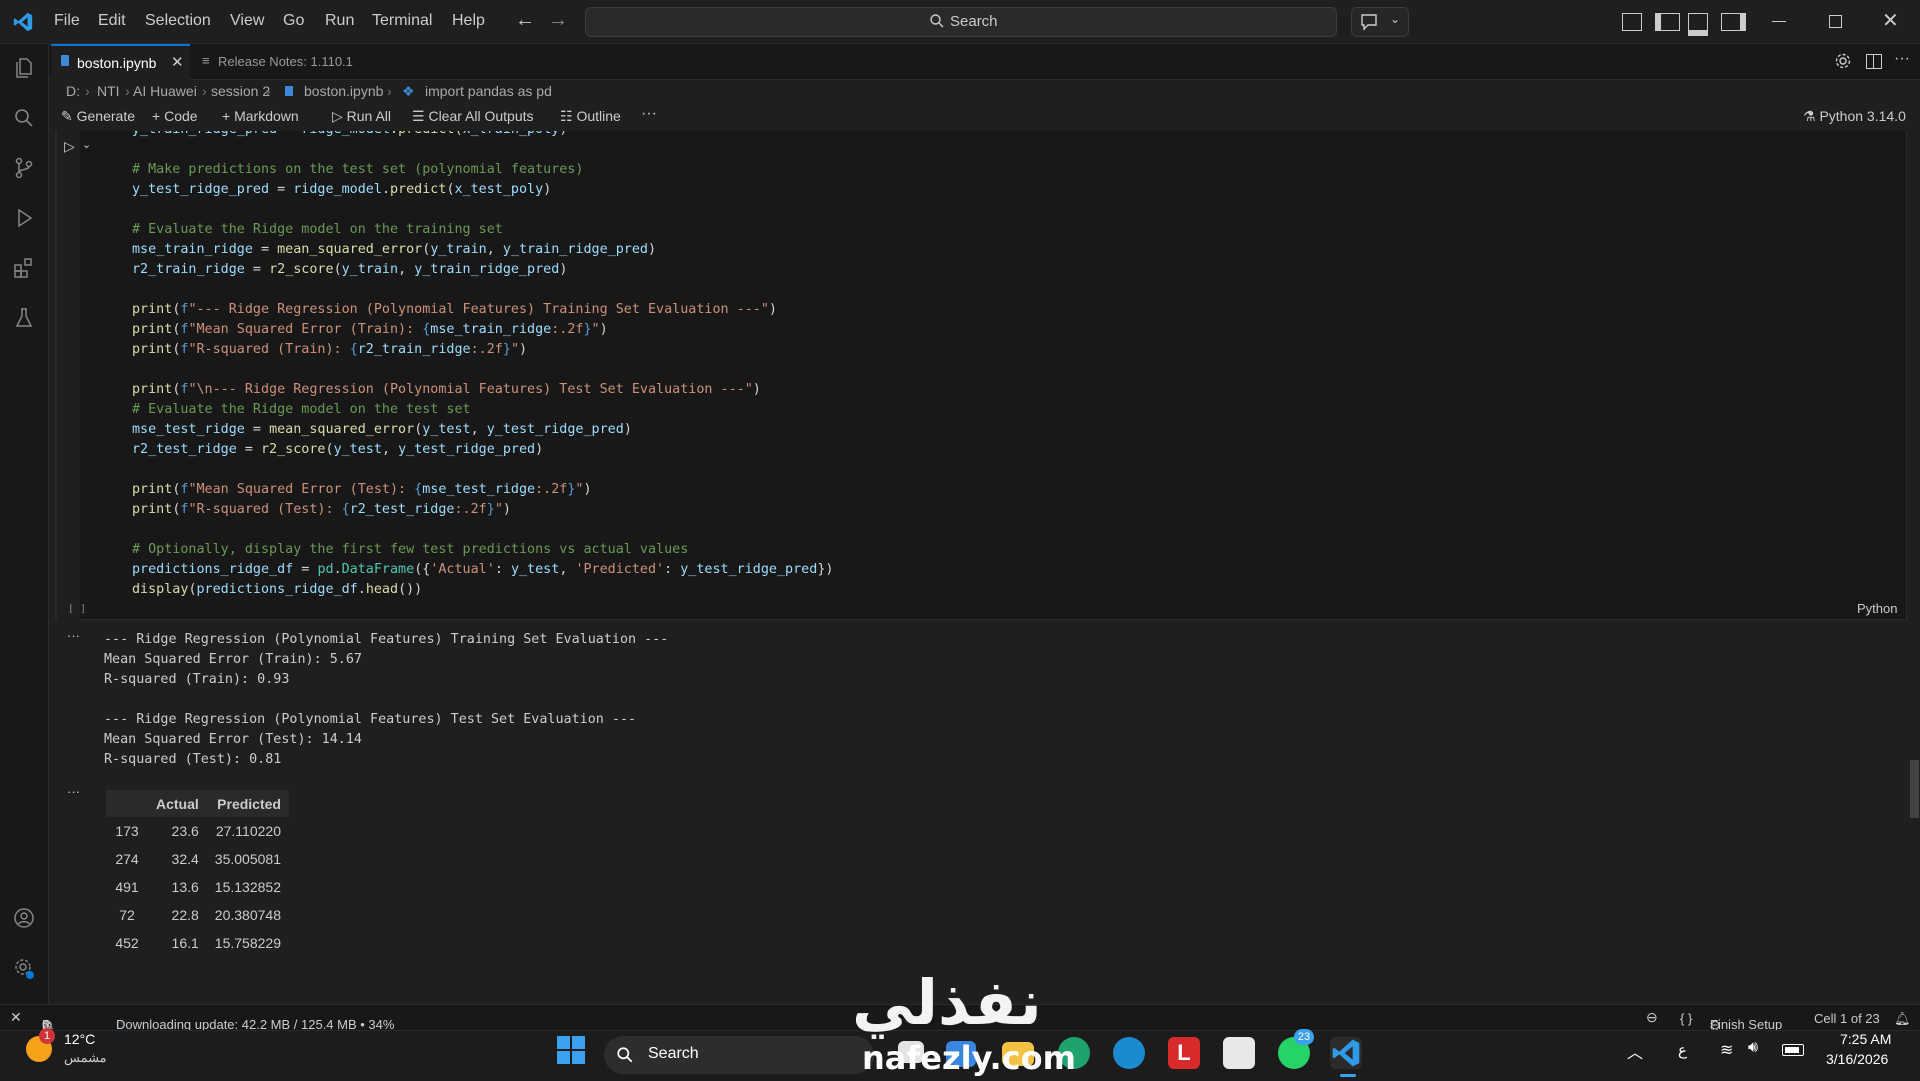 This screenshot has width=1920, height=1081. I want to click on weather-temperature: 12°C, so click(79, 1039).